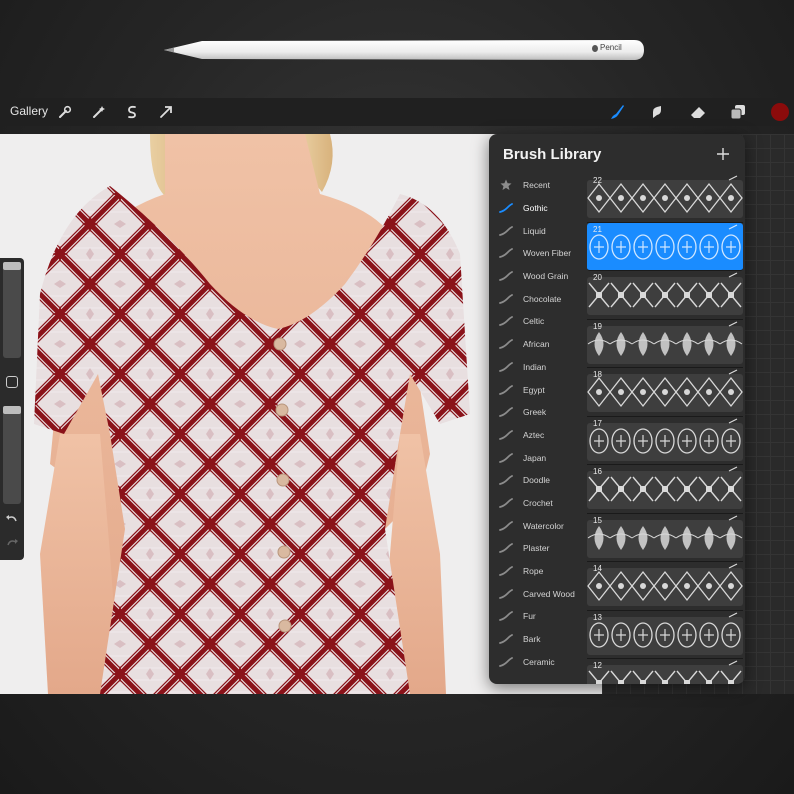 The width and height of the screenshot is (794, 794). I want to click on brush-thumbnail: 14, so click(665, 586).